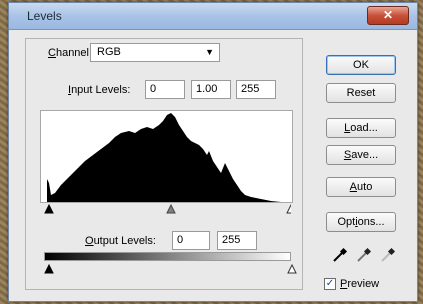 The image size is (423, 304). What do you see at coordinates (330, 284) in the screenshot?
I see `preview-checkbox: ✓` at bounding box center [330, 284].